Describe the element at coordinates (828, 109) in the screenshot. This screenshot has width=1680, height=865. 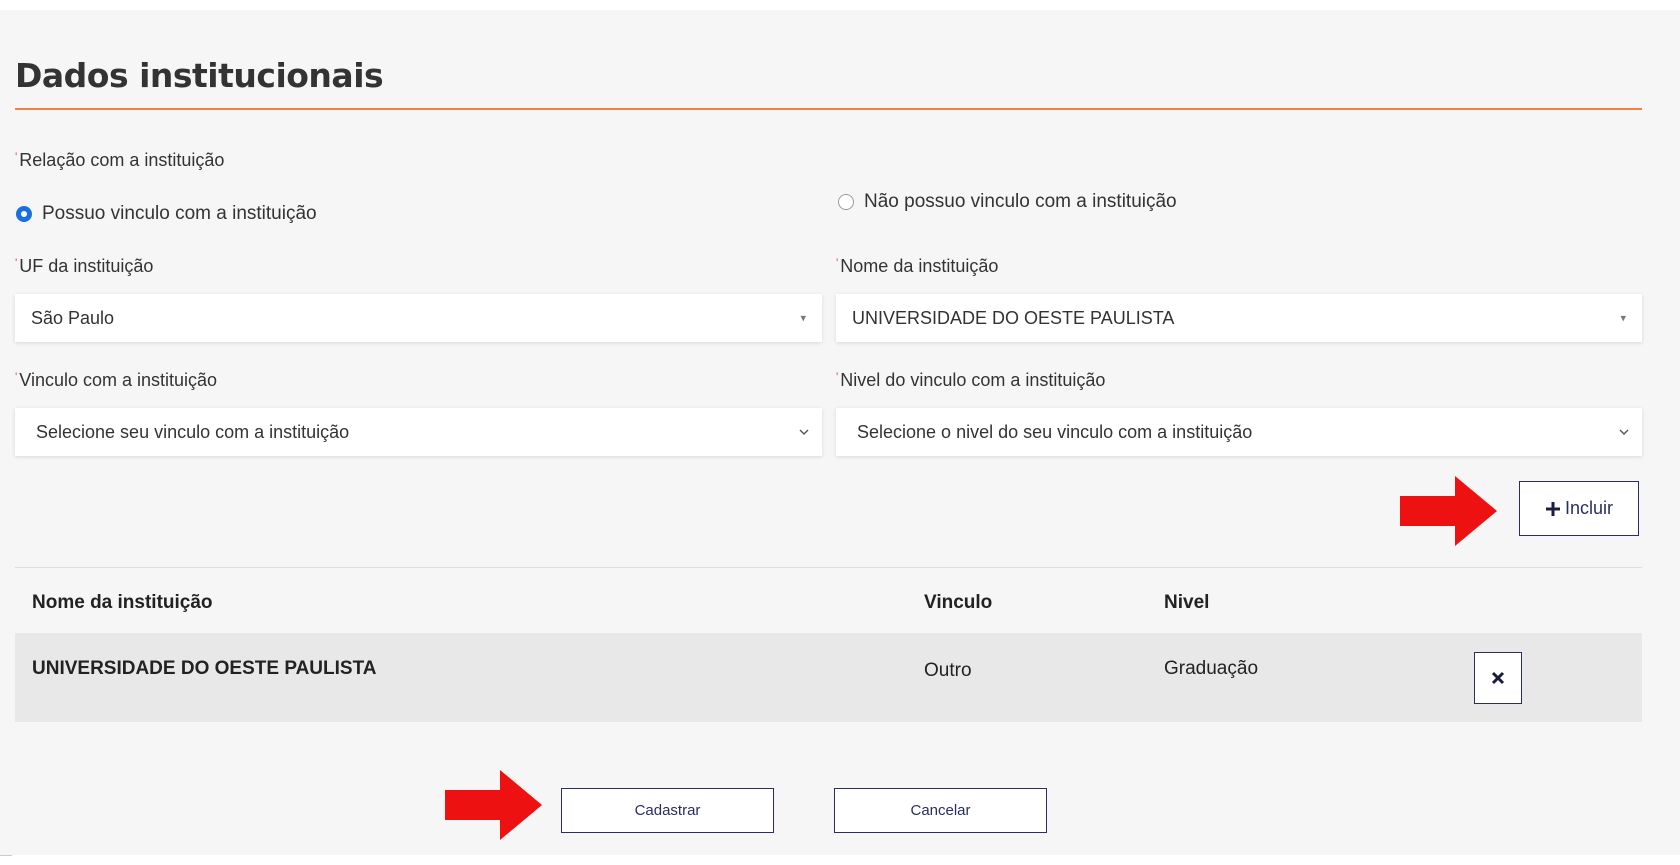
I see `title-divider` at that location.